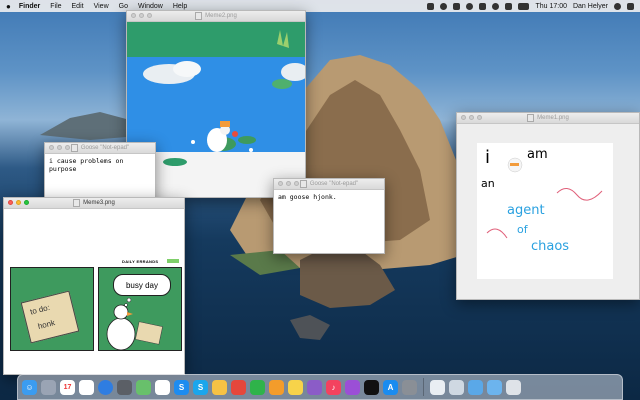 This screenshot has height=400, width=640. Describe the element at coordinates (140, 261) in the screenshot. I see `strip-header: DAILY ERRANDS` at that location.